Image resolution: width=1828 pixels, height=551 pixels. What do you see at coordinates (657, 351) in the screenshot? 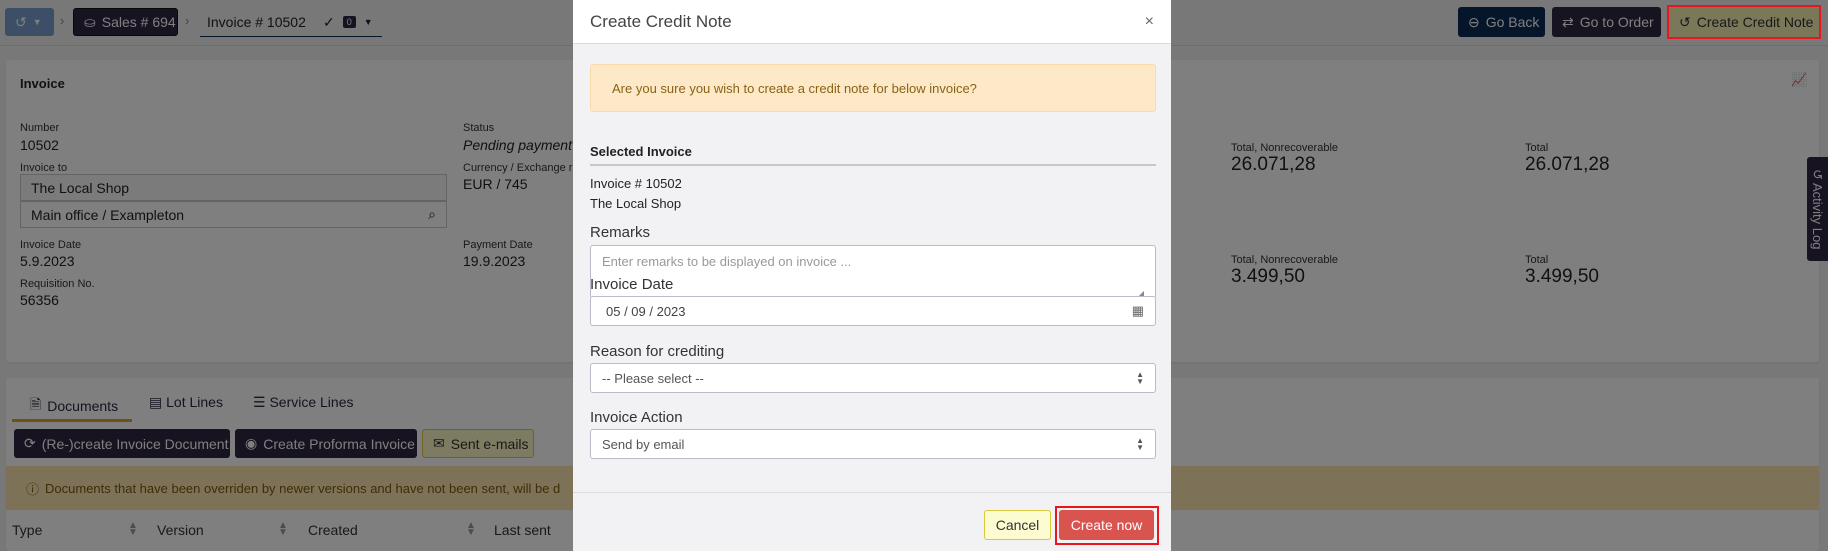
I see `reason-label: Reason for crediting` at bounding box center [657, 351].